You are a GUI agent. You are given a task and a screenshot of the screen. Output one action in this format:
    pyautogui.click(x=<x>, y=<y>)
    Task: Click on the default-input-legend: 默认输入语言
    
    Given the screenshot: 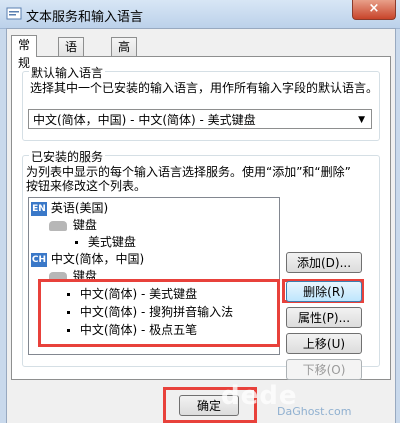 What is the action you would take?
    pyautogui.click(x=67, y=72)
    